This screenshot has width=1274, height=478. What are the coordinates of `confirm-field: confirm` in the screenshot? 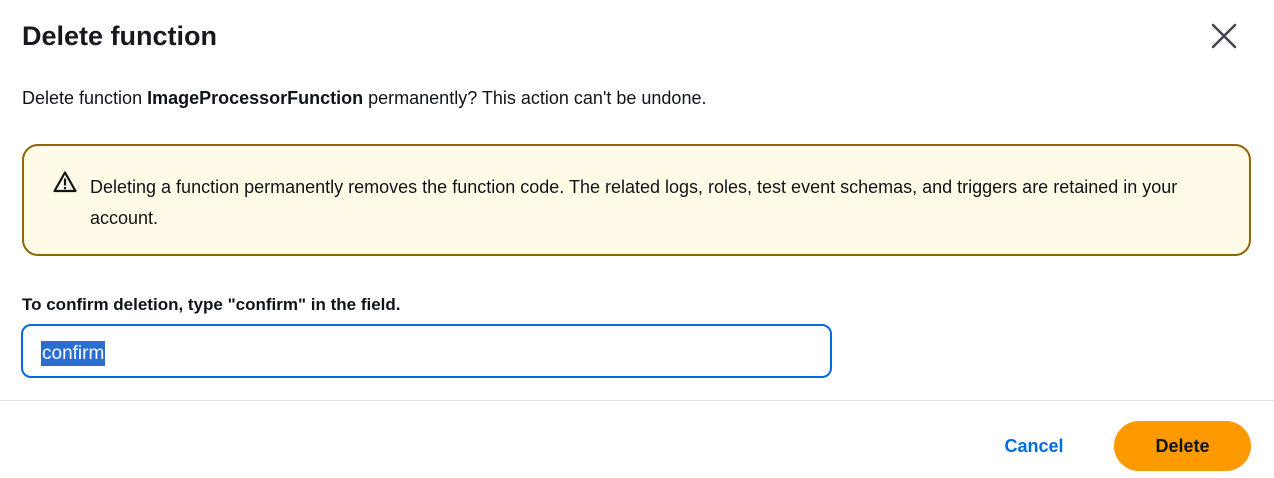 It's located at (426, 351).